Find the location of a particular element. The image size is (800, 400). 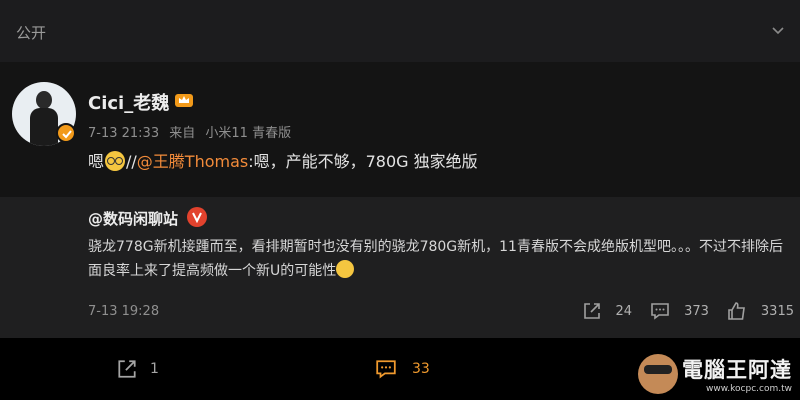

bottom-comment-count: 33 is located at coordinates (421, 369).